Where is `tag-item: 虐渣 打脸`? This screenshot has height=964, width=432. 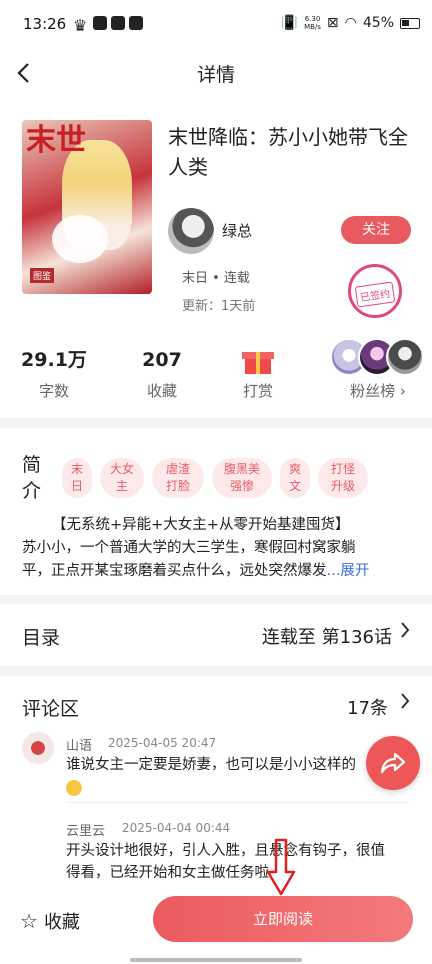
tag-item: 虐渣 打脸 is located at coordinates (178, 478).